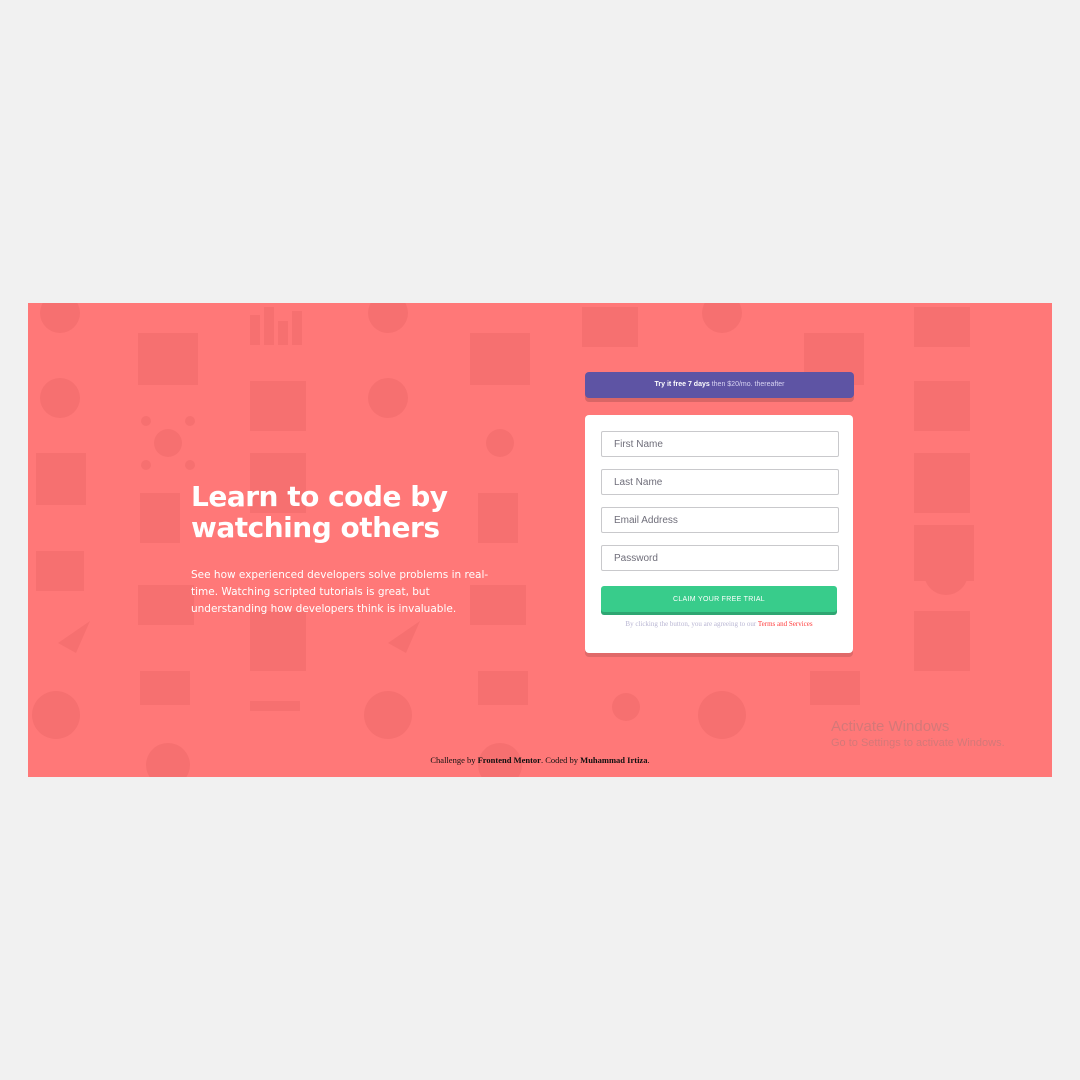  I want to click on email-input, so click(720, 520).